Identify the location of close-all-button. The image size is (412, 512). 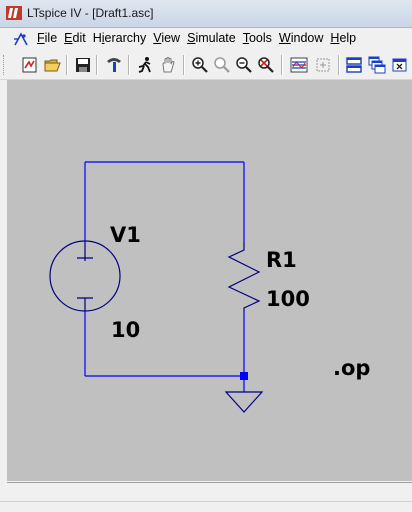
(400, 65).